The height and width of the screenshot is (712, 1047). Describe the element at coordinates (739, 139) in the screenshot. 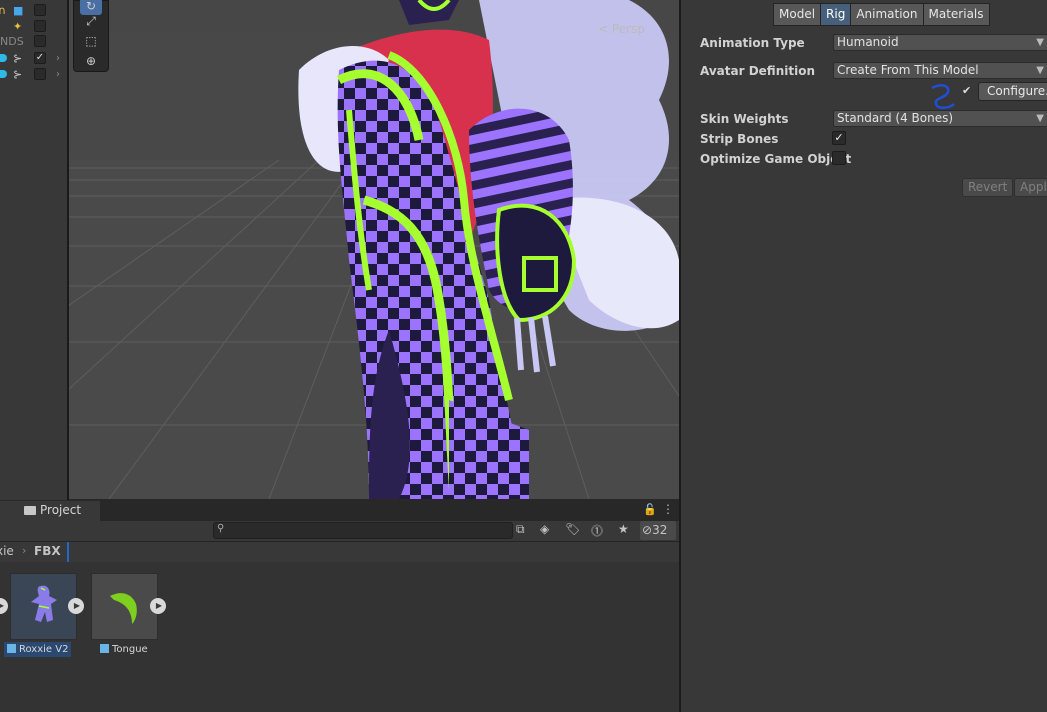

I see `strip-bones-label: Strip Bones` at that location.